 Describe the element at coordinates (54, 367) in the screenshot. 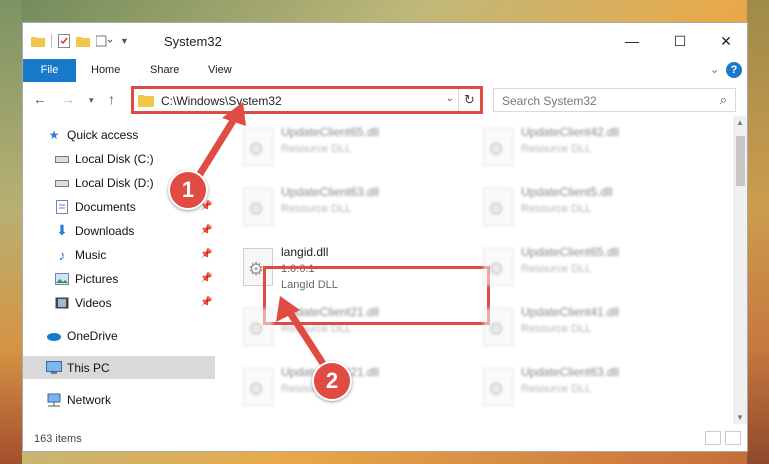

I see `pc-icon` at that location.